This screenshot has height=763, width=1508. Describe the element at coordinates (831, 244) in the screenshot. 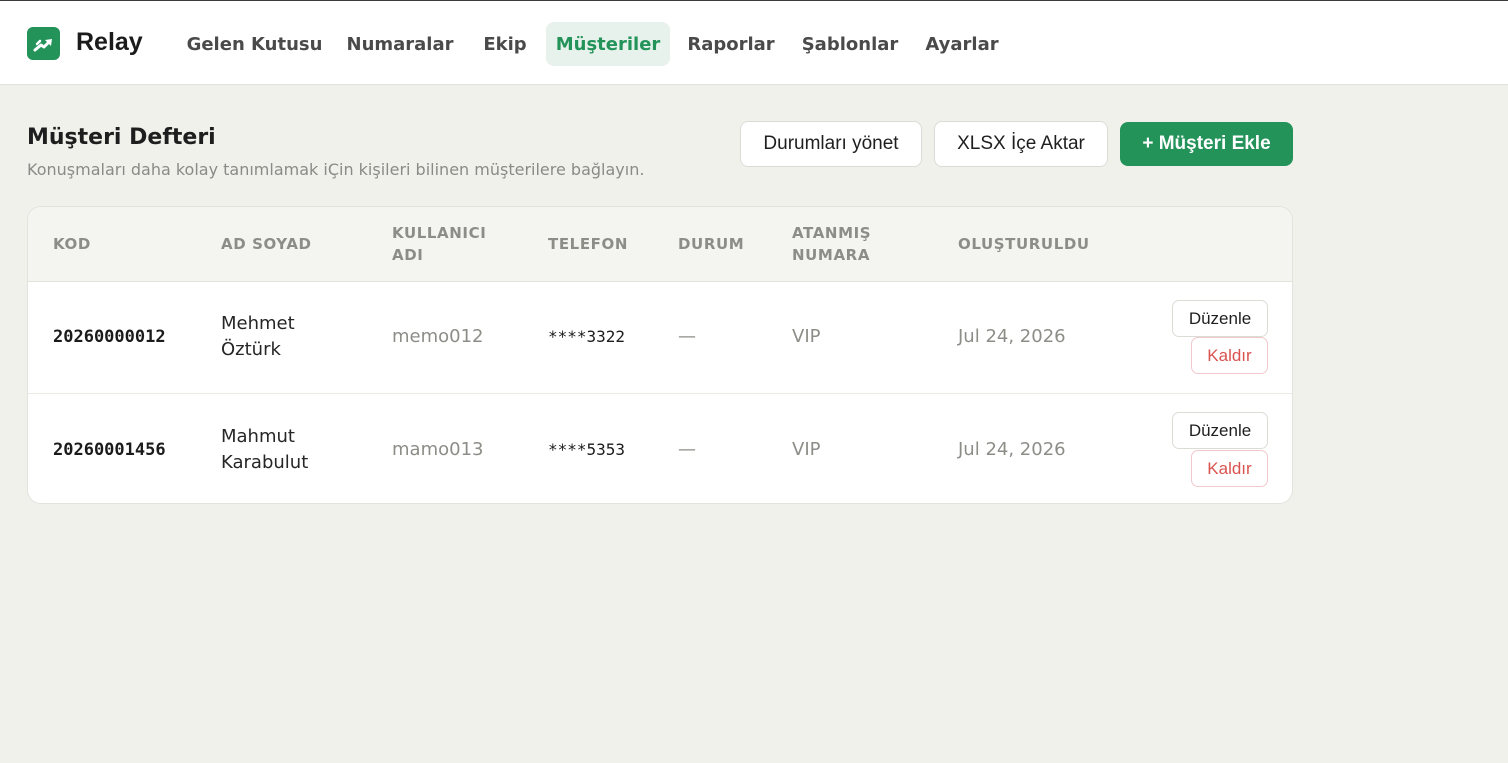

I see `column-header-assigned: ATANMIŞ NUMARA` at that location.